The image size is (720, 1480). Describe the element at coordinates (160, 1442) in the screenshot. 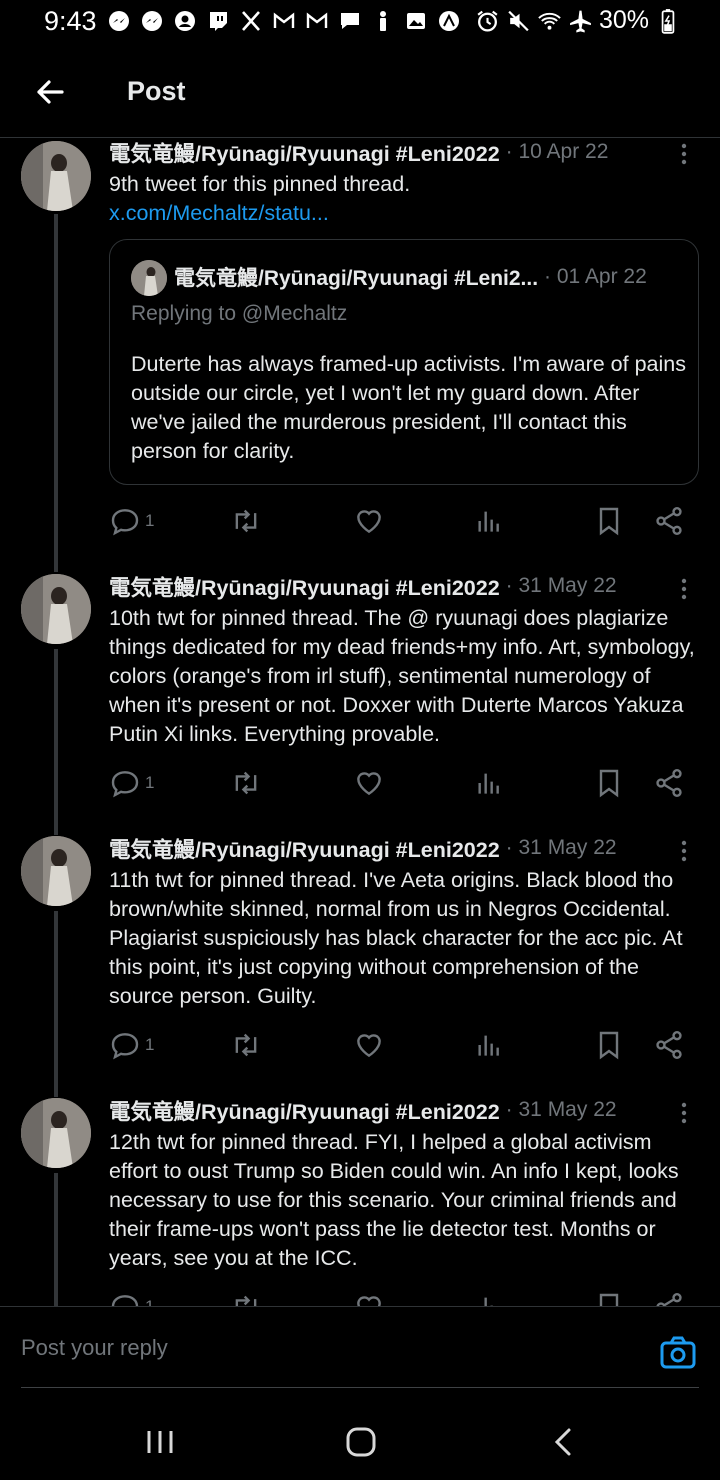

I see `recent-apps-icon` at that location.